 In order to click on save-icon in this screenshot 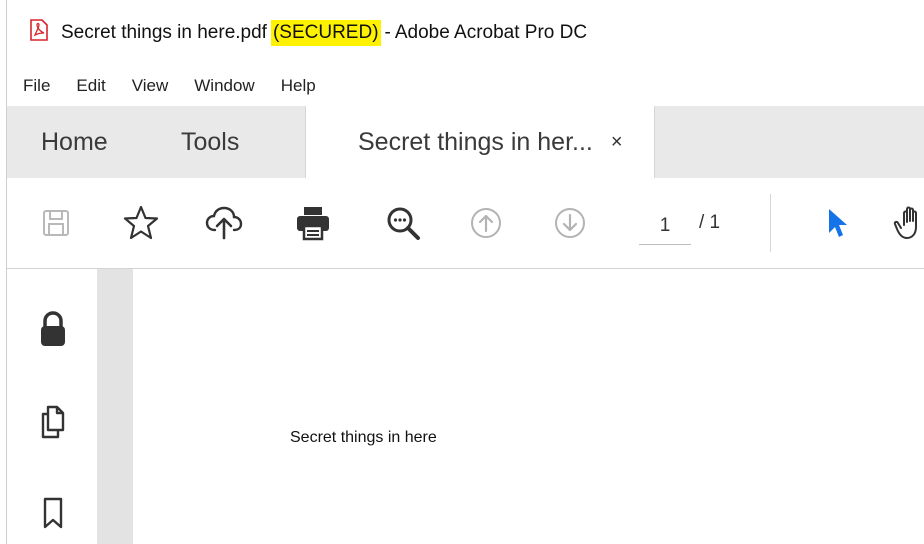, I will do `click(56, 223)`.